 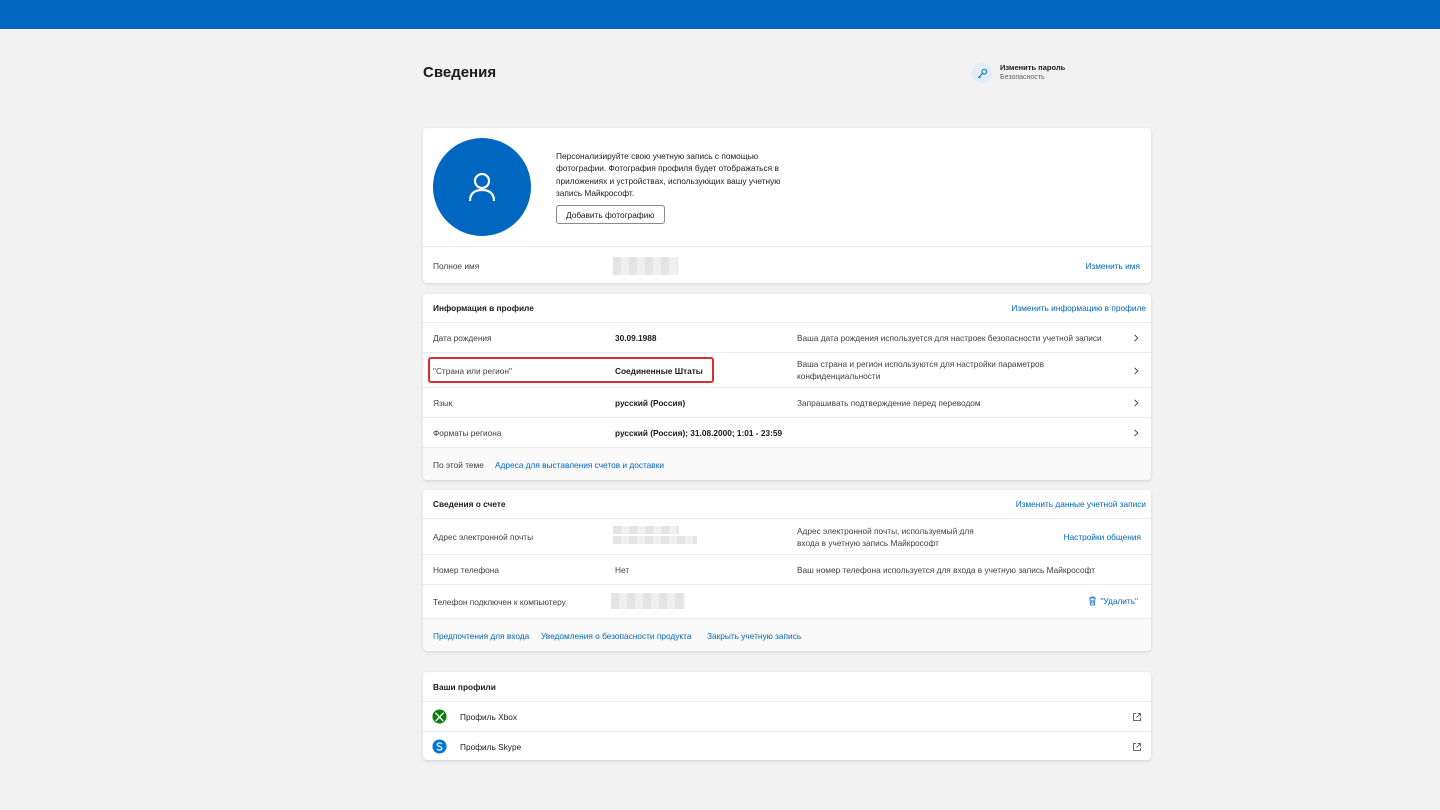 I want to click on linked-phone-value-redacted, so click(x=648, y=601).